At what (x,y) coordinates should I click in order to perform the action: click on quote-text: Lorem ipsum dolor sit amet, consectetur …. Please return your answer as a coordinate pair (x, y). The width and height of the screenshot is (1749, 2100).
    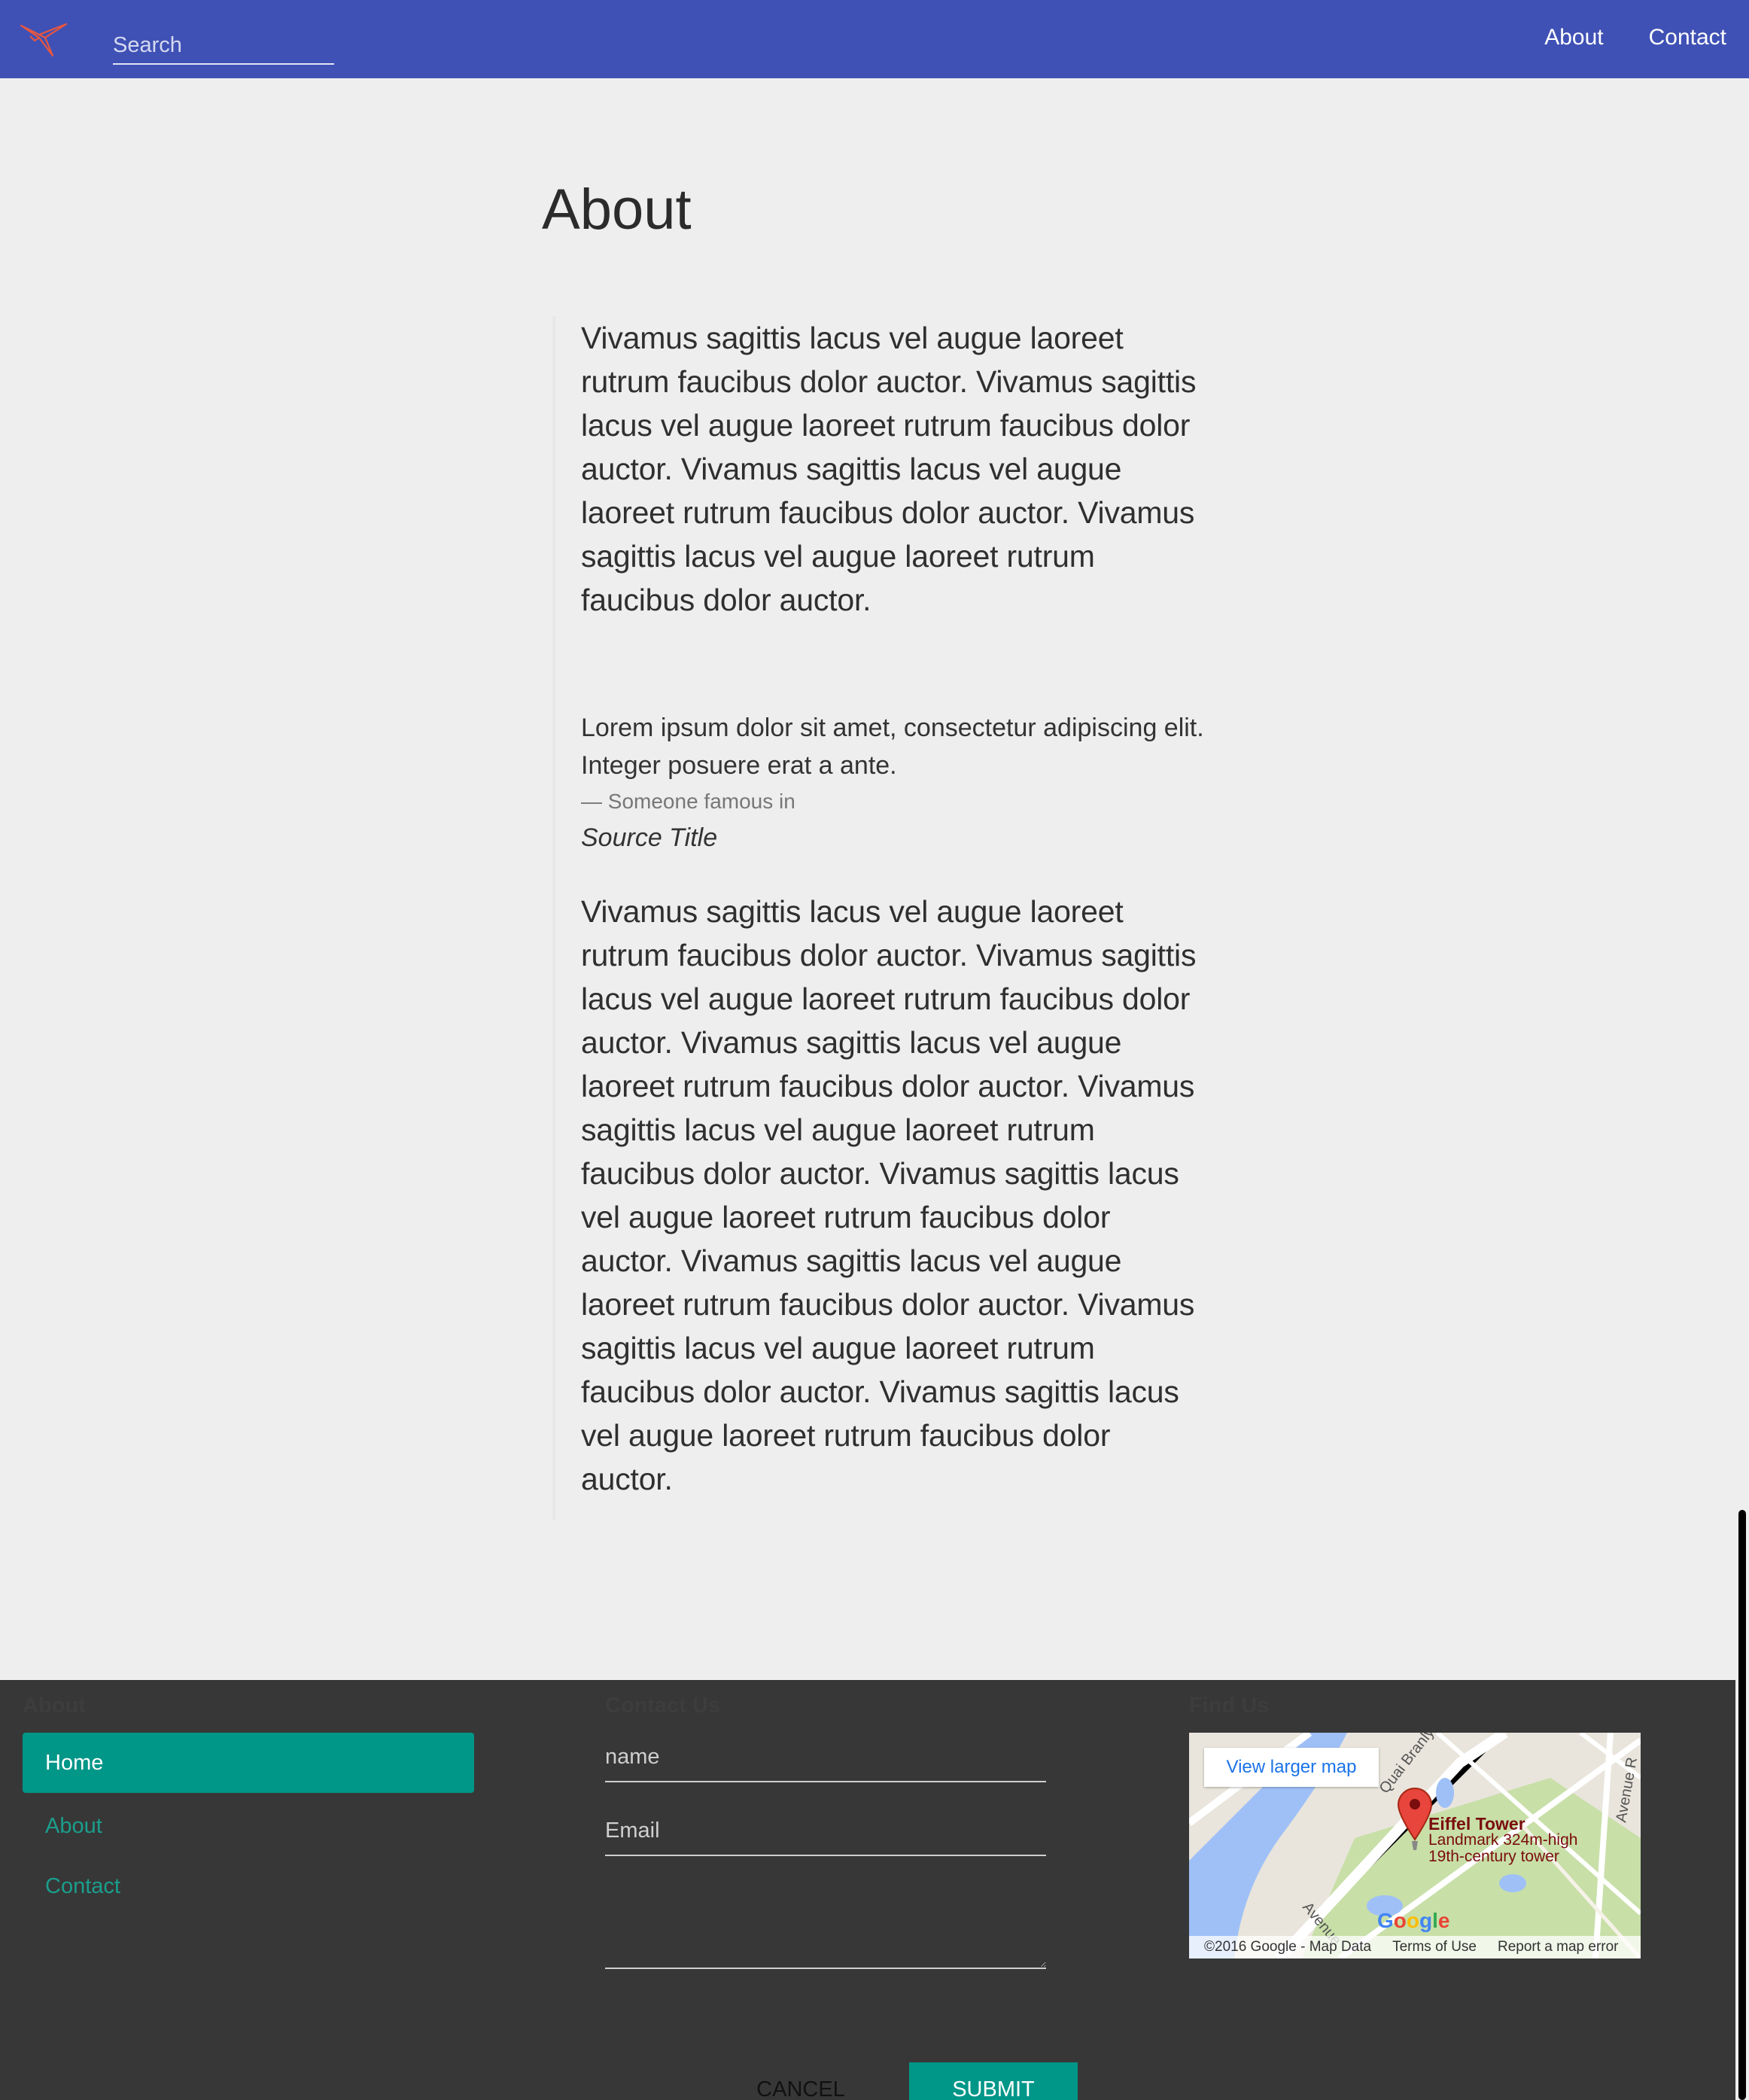
    Looking at the image, I should click on (892, 747).